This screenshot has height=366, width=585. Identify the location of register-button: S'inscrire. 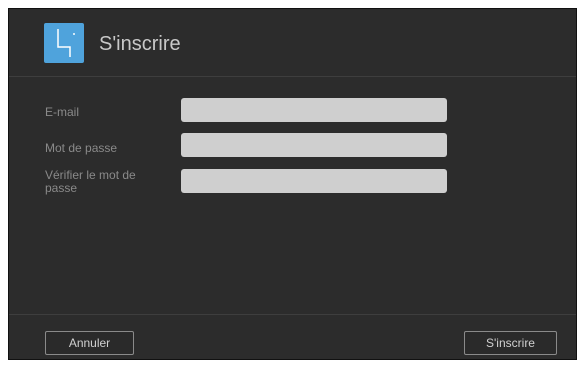
(510, 343).